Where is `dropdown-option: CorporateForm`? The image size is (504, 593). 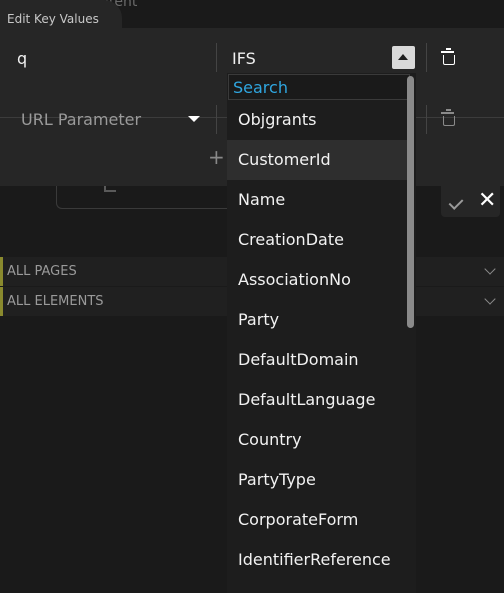
dropdown-option: CorporateForm is located at coordinates (317, 520).